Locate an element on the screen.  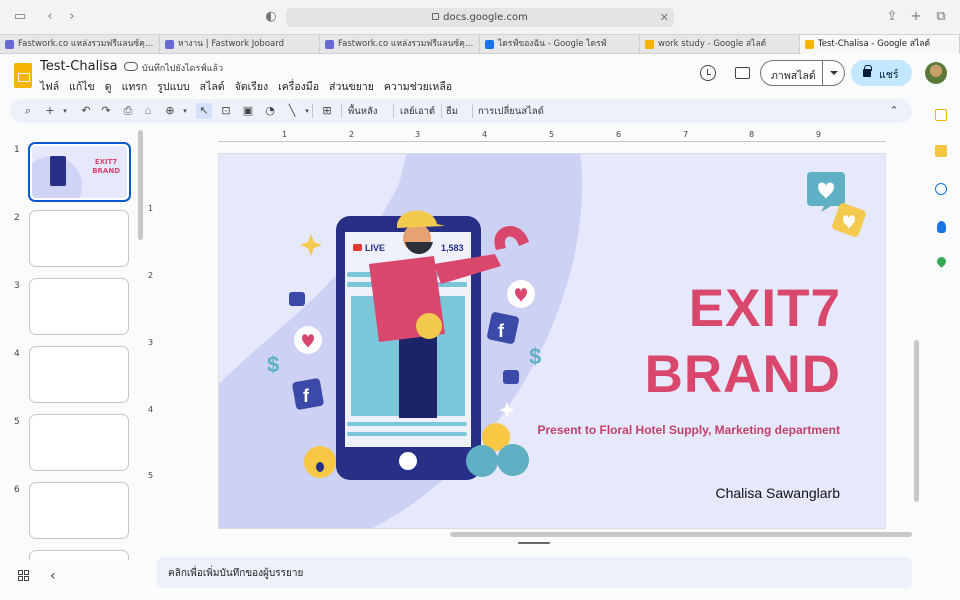
chevron-down-icon is located at coordinates (834, 73).